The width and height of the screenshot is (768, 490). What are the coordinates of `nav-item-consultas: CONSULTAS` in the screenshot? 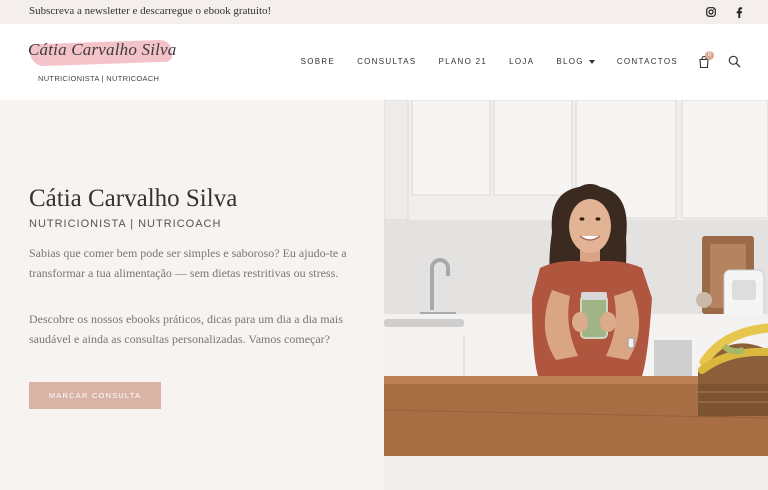 It's located at (386, 61).